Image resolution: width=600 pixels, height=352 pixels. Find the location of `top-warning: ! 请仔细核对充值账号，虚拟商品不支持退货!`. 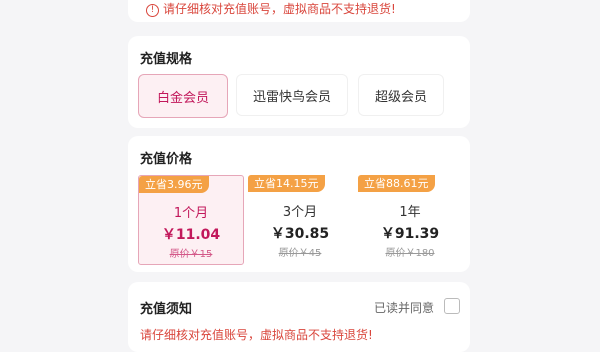

top-warning: ! 请仔细核对充值账号，虚拟商品不支持退货! is located at coordinates (271, 8).